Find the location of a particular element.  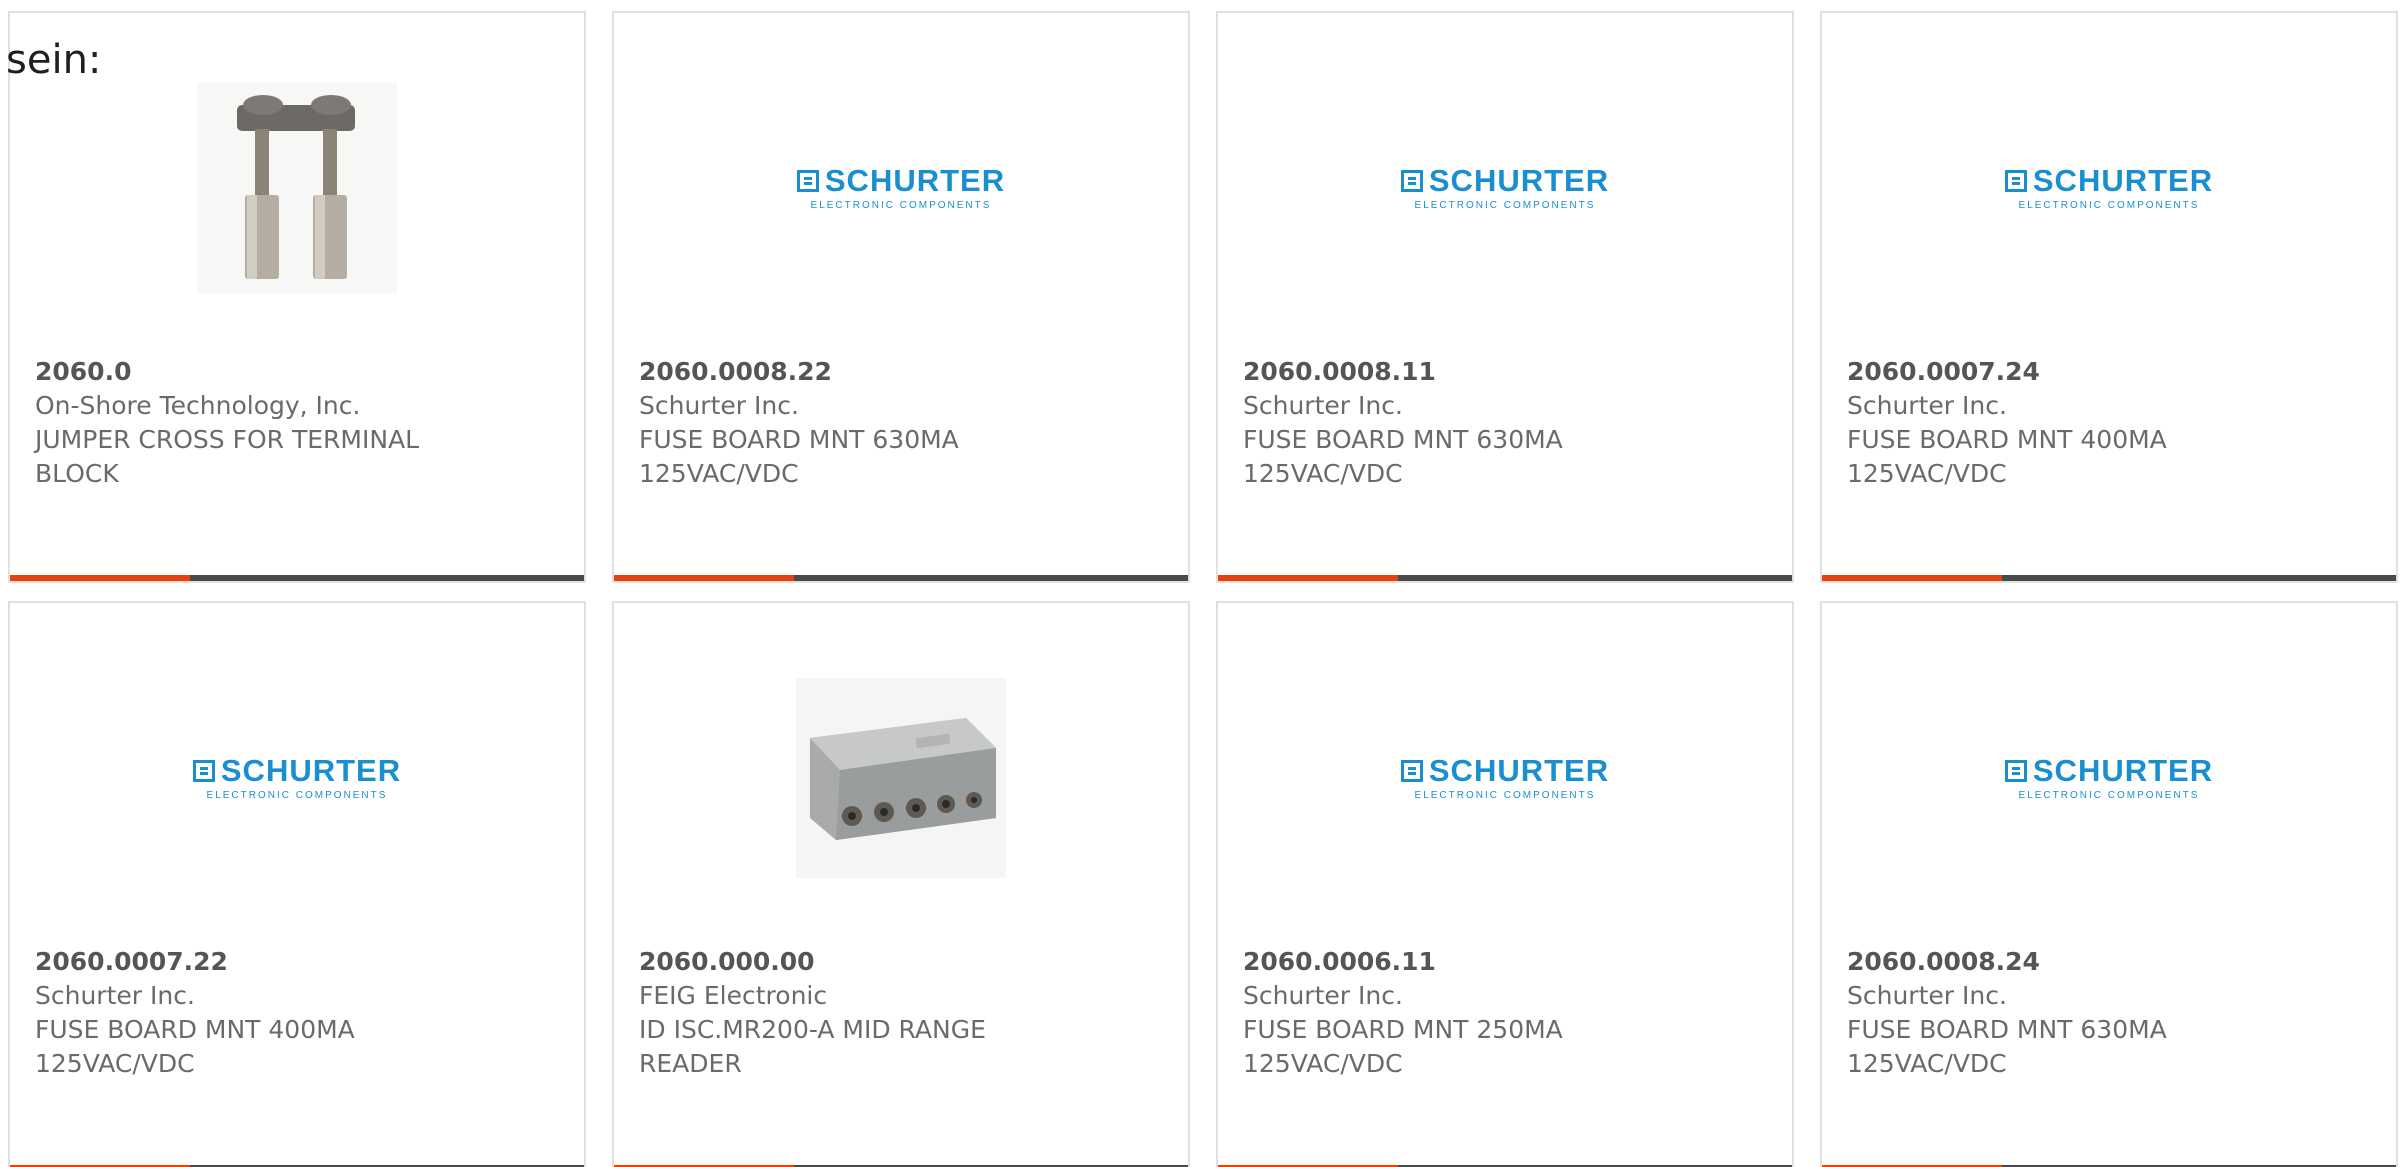

part-number: 2060.0007.22 is located at coordinates (245, 962).